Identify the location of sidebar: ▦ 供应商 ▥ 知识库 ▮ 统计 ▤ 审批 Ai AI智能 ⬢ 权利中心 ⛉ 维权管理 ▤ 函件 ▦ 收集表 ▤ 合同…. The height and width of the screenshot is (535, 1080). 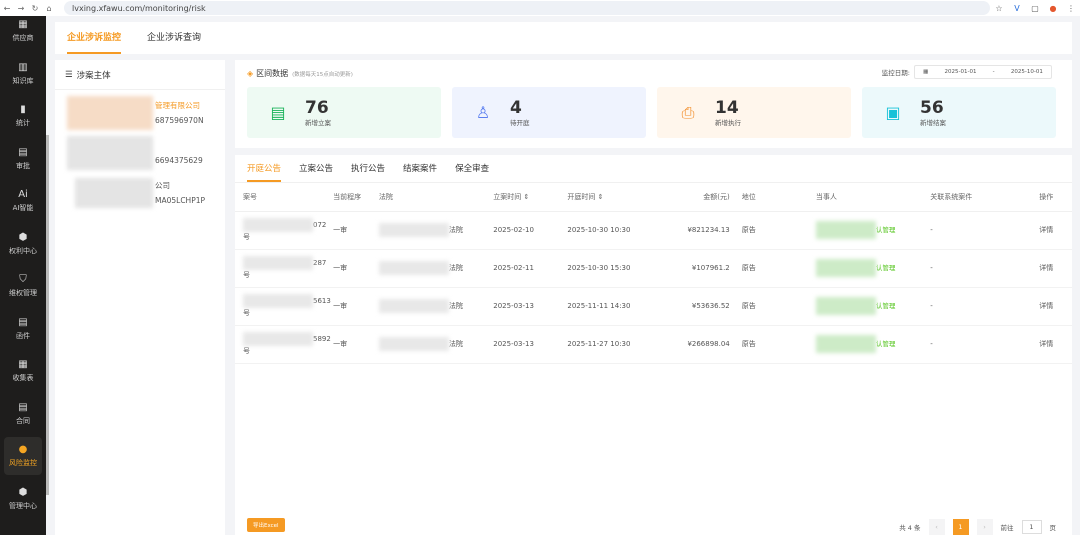
(23, 275).